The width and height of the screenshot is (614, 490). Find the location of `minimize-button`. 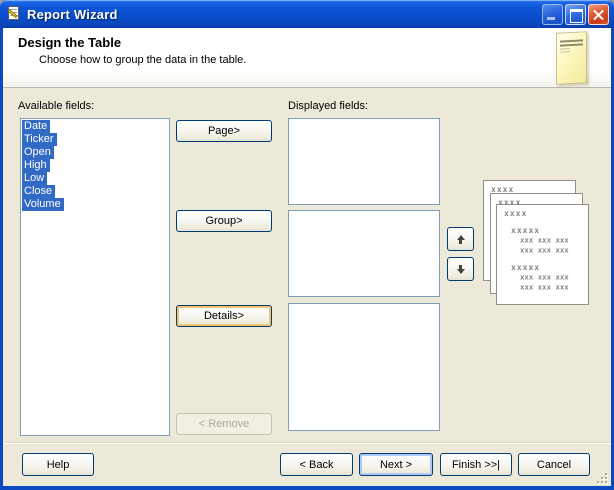

minimize-button is located at coordinates (552, 14).